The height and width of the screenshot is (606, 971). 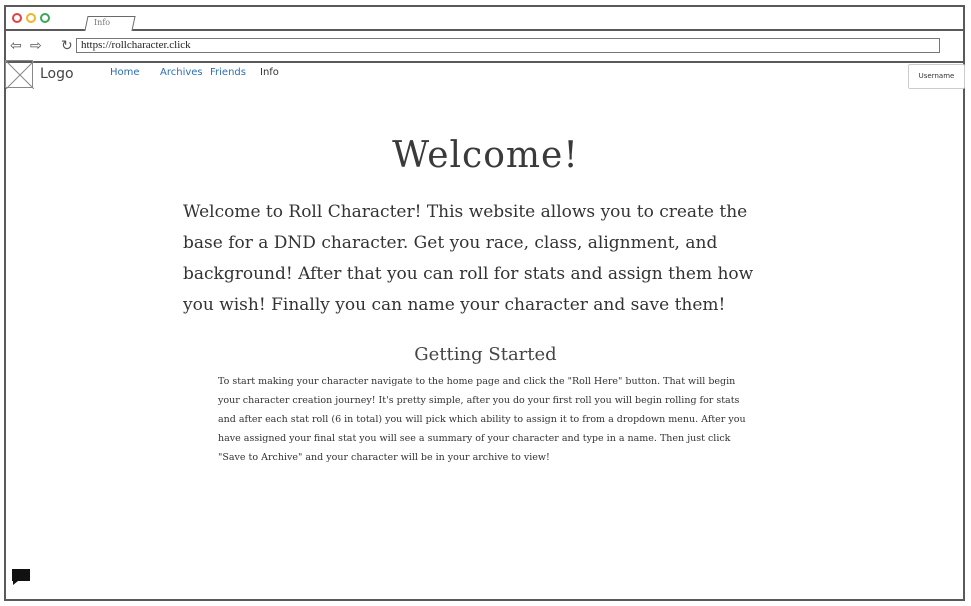 What do you see at coordinates (17, 18) in the screenshot?
I see `close-window-icon` at bounding box center [17, 18].